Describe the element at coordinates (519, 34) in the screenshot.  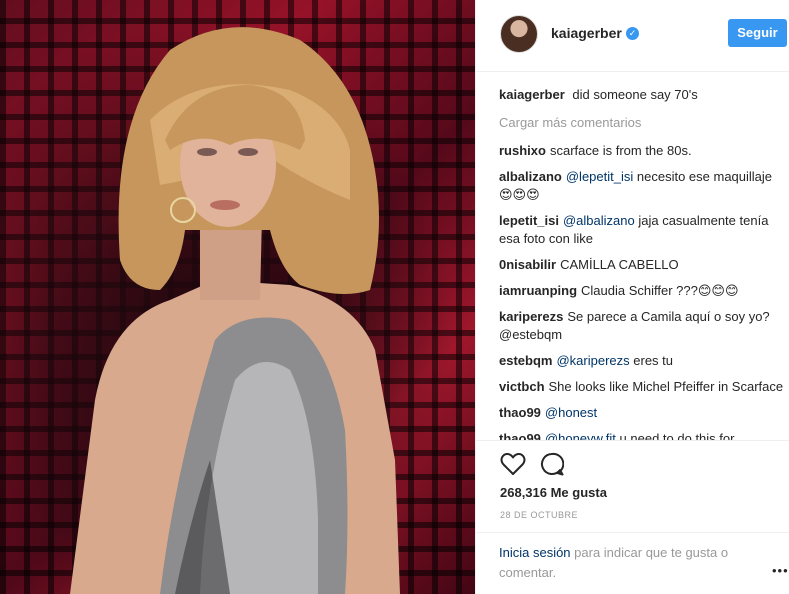
I see `avatar` at that location.